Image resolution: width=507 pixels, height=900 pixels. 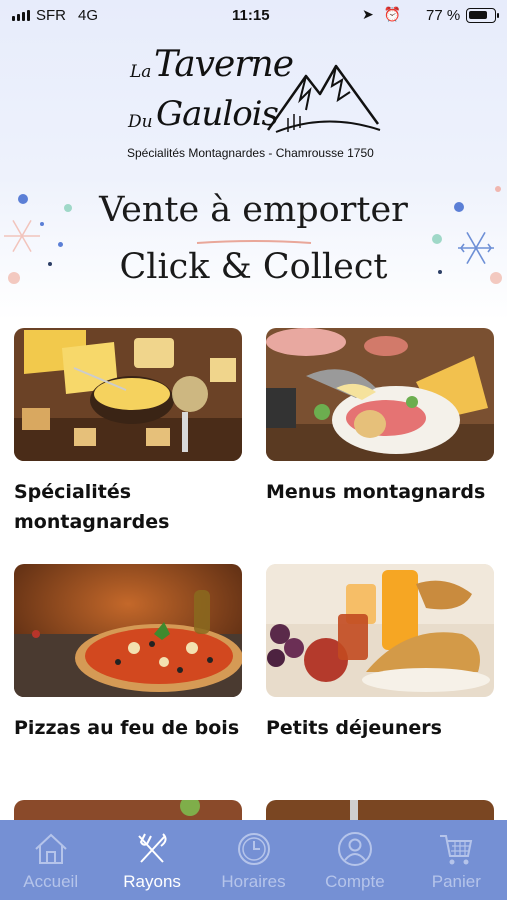 What do you see at coordinates (128, 394) in the screenshot?
I see `fondue-cheese-photo` at bounding box center [128, 394].